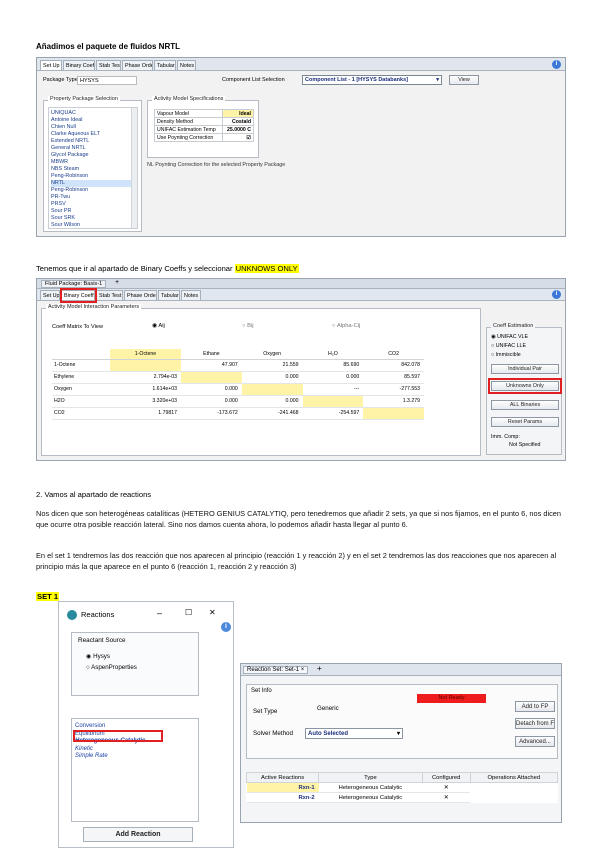 The width and height of the screenshot is (599, 848). What do you see at coordinates (506, 355) in the screenshot?
I see `radio-immiscible: ○ Immiscible` at bounding box center [506, 355].